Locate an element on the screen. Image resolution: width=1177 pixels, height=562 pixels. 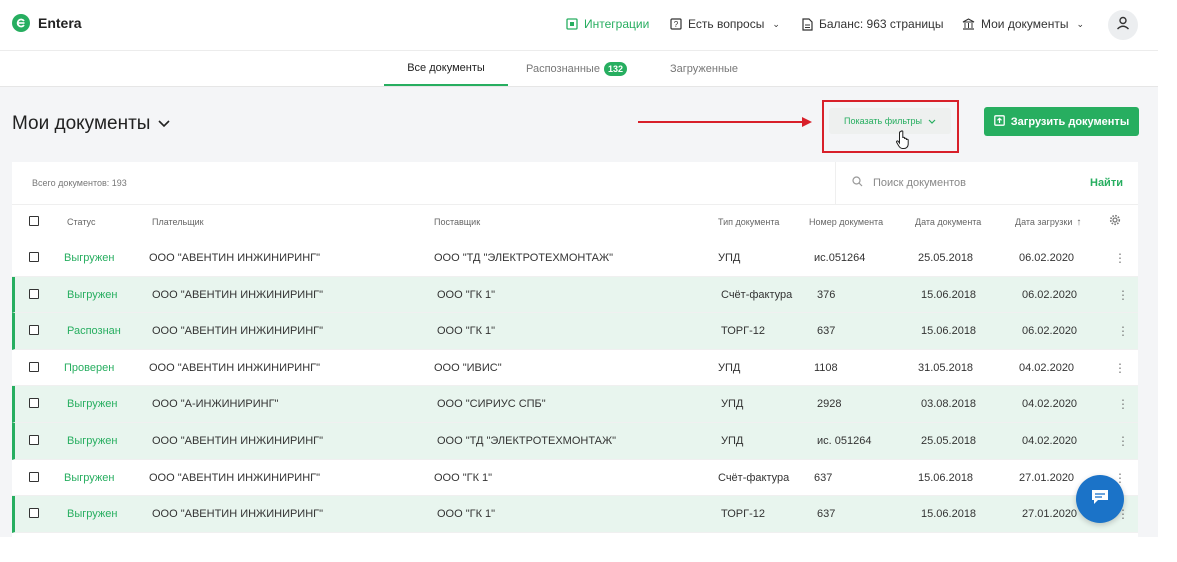
search-input: Поиск документов is located at coordinates (942, 183).